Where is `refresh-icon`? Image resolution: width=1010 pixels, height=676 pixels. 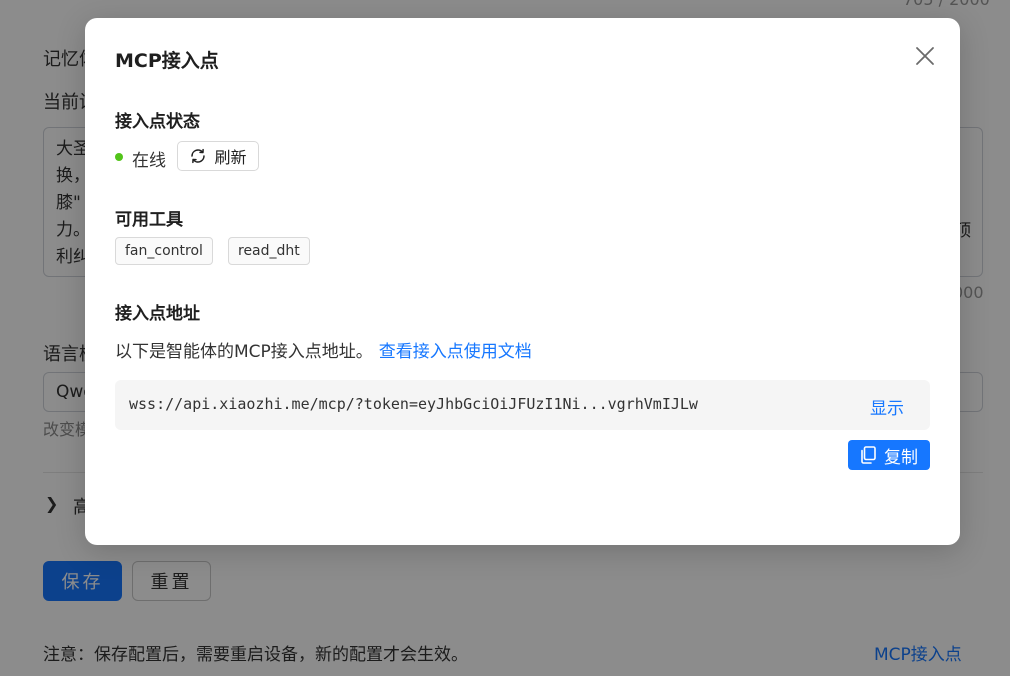 refresh-icon is located at coordinates (198, 156).